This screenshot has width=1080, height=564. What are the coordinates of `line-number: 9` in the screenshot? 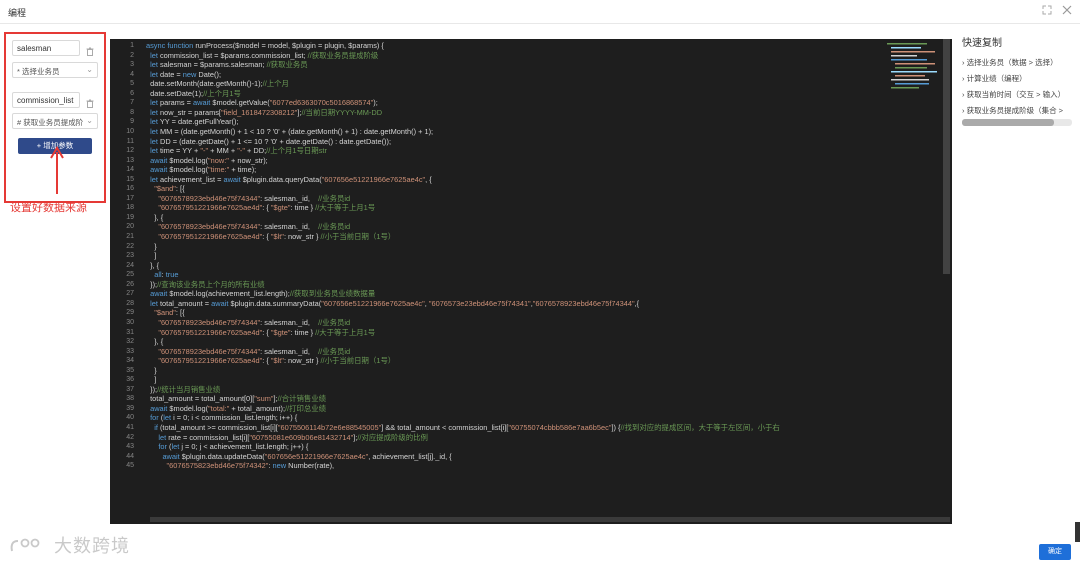 It's located at (132, 122).